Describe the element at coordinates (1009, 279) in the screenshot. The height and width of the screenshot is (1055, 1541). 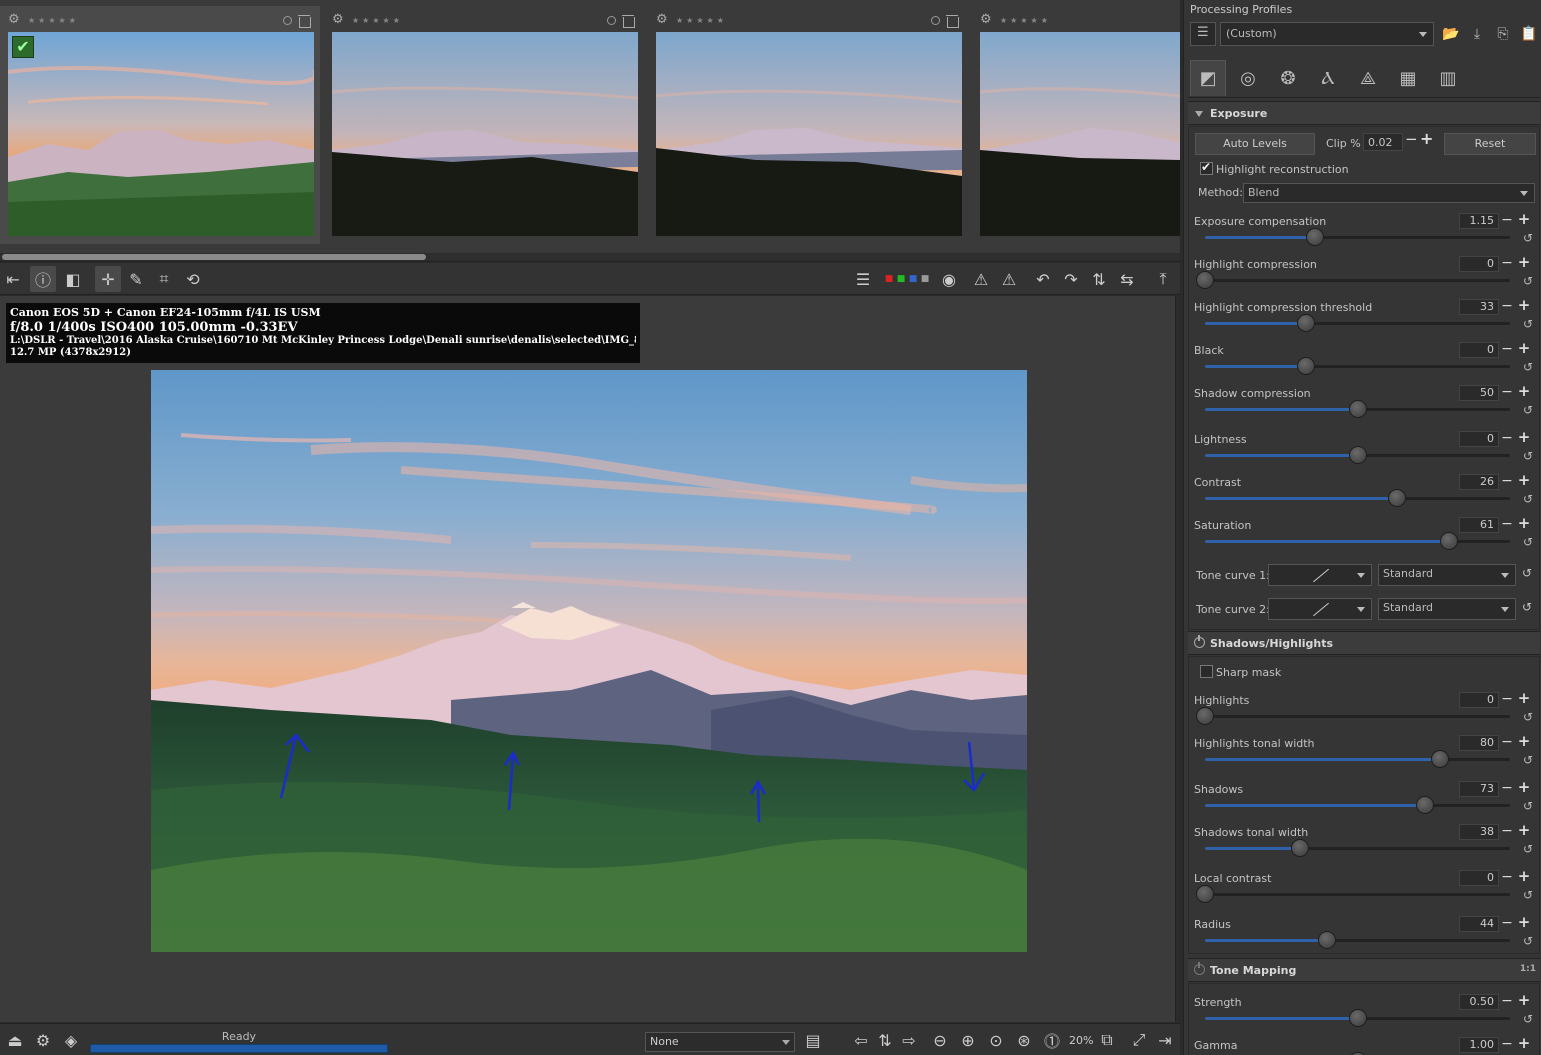
I see `highlight-clipping-icon: ⚠` at that location.